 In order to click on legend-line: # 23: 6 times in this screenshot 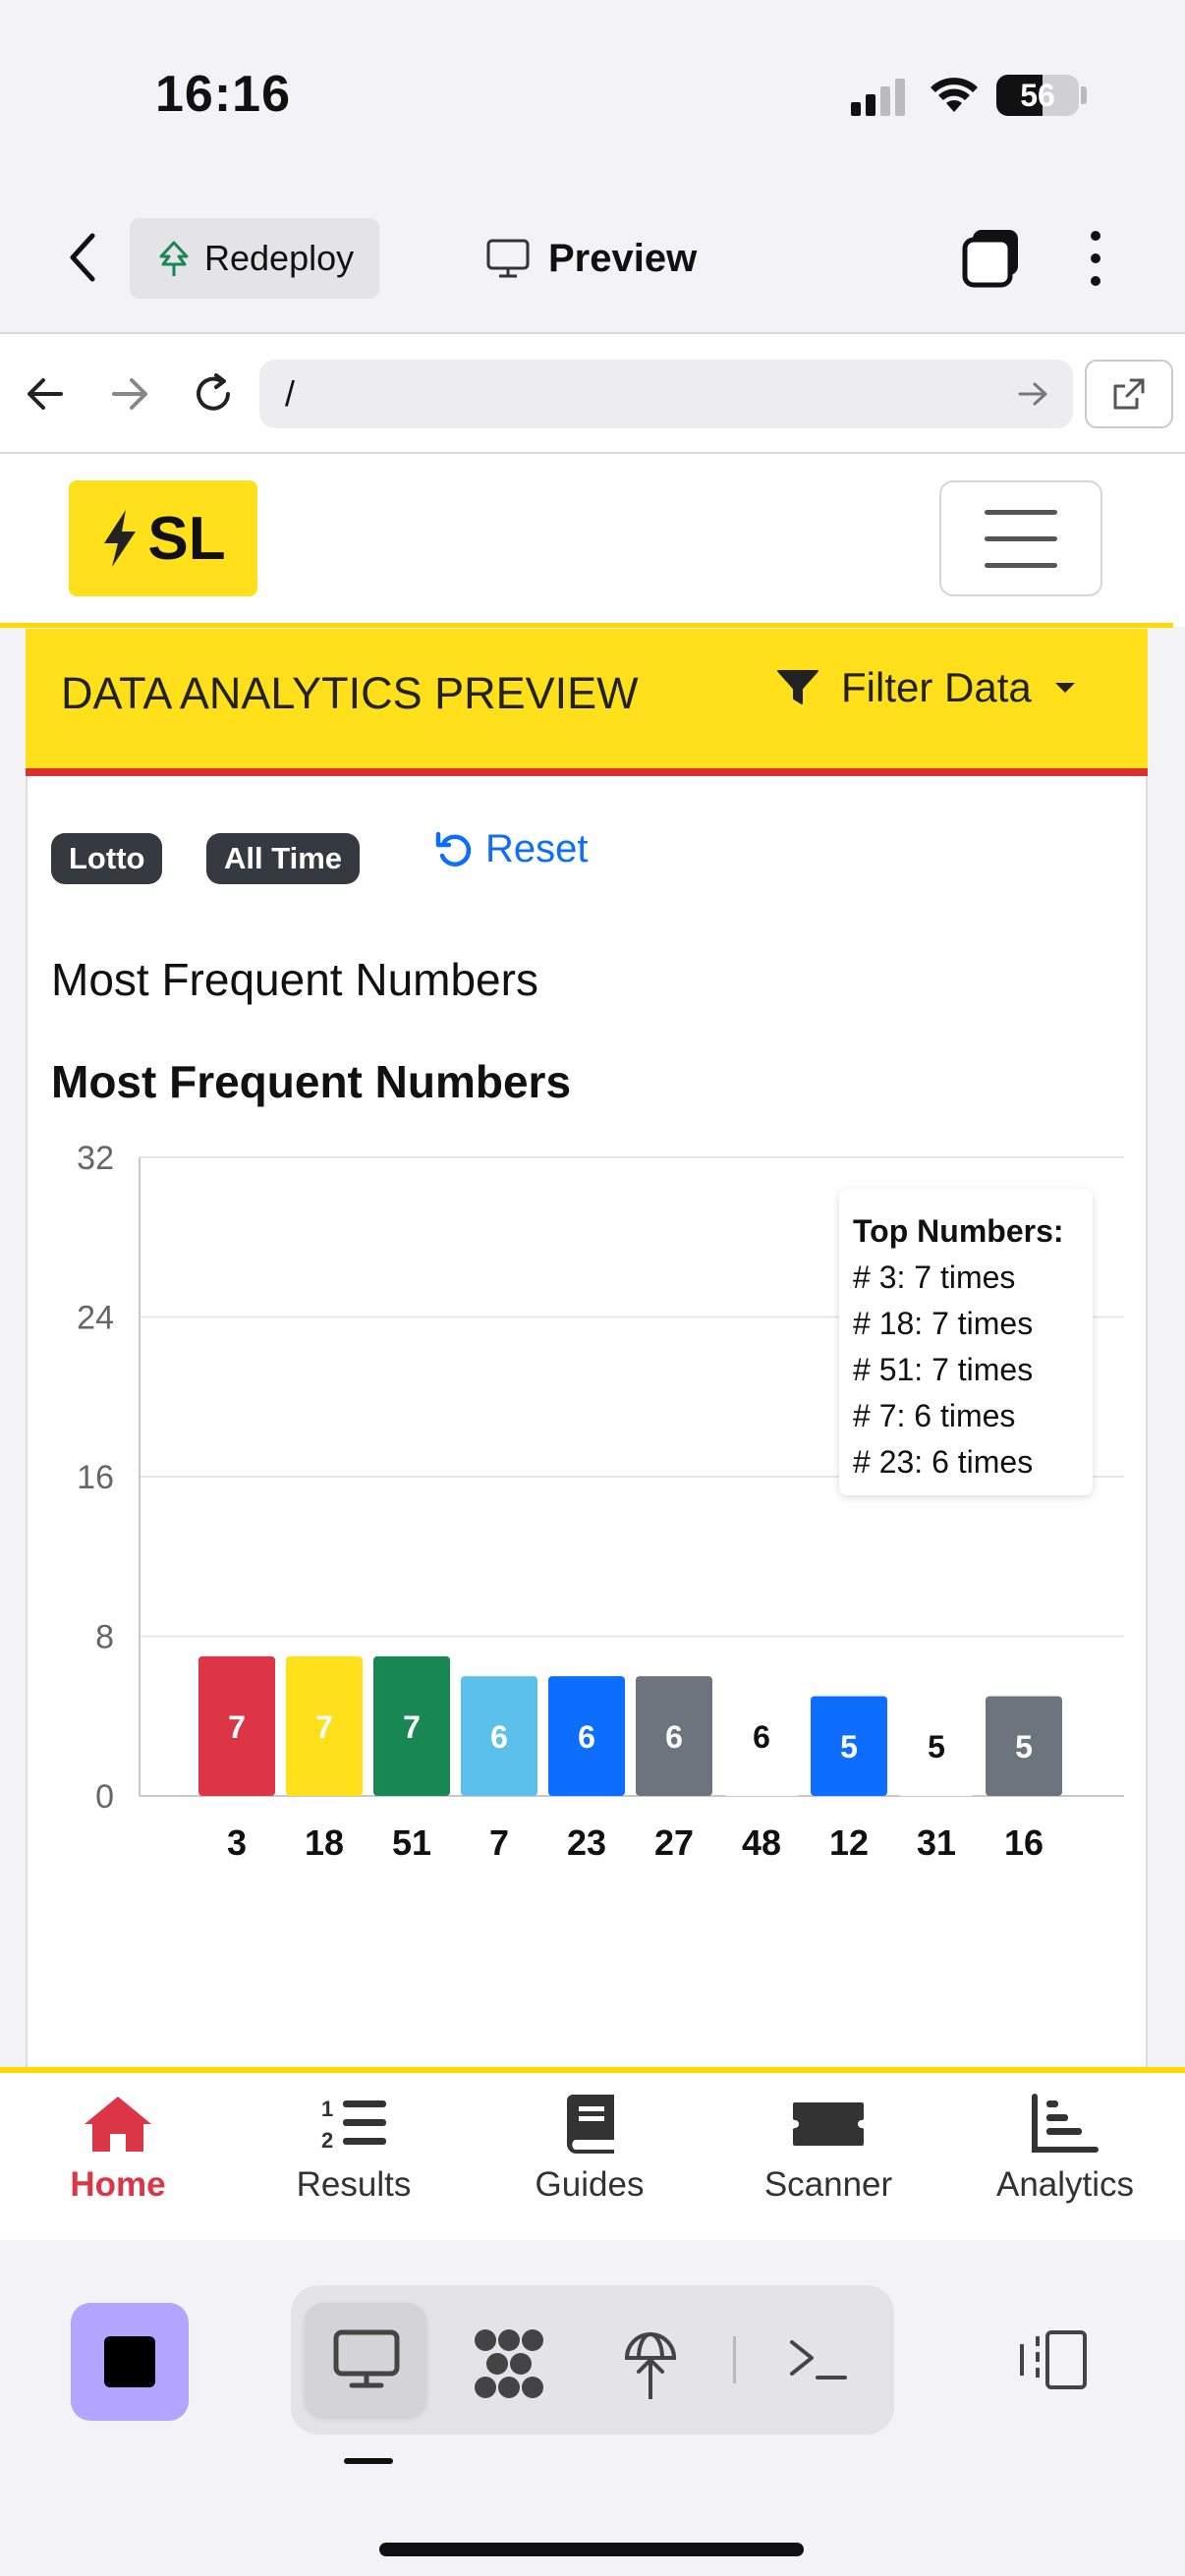, I will do `click(944, 1462)`.